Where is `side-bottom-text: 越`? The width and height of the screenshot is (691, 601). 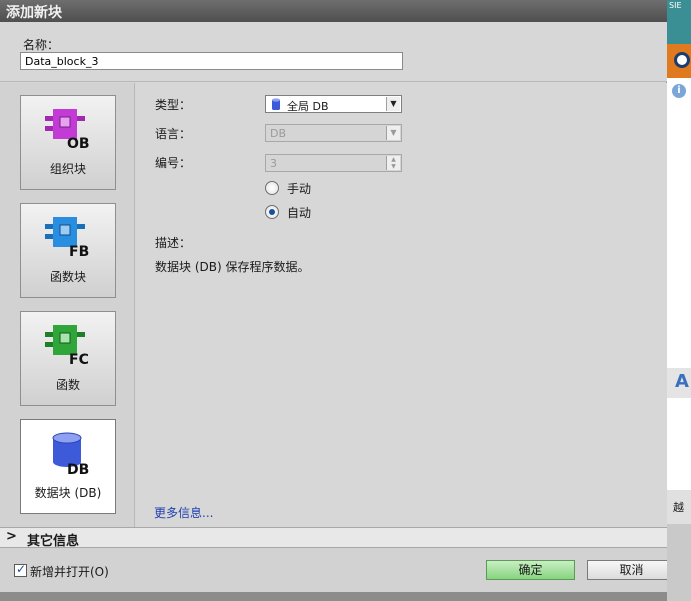 side-bottom-text: 越 is located at coordinates (678, 507).